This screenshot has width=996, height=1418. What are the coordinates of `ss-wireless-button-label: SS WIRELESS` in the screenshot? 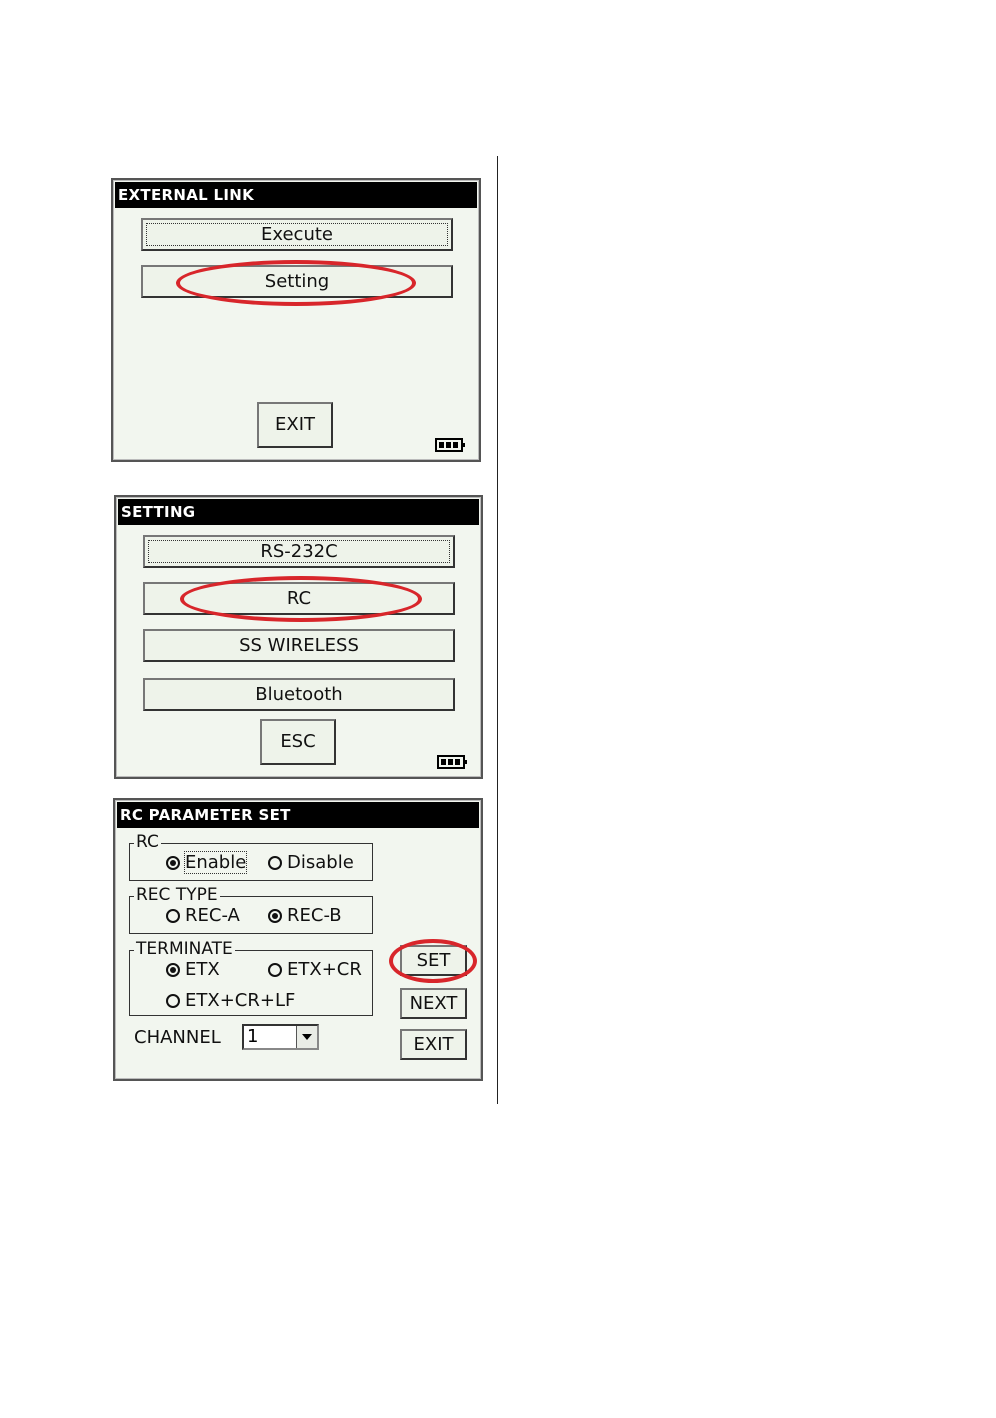 It's located at (299, 645).